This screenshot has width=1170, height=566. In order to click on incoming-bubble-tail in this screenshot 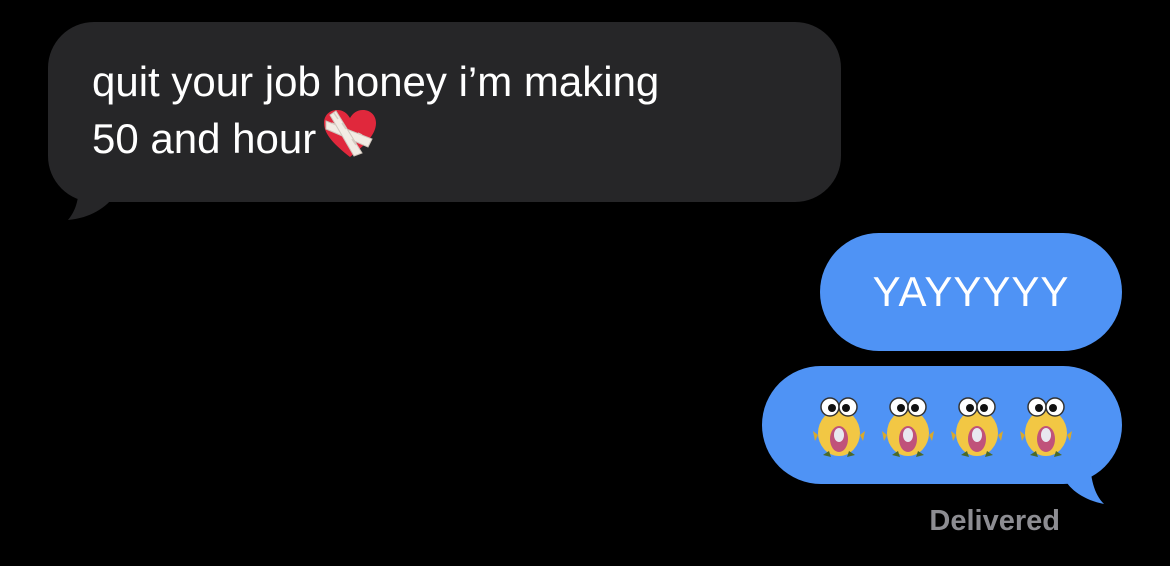, I will do `click(92, 196)`.